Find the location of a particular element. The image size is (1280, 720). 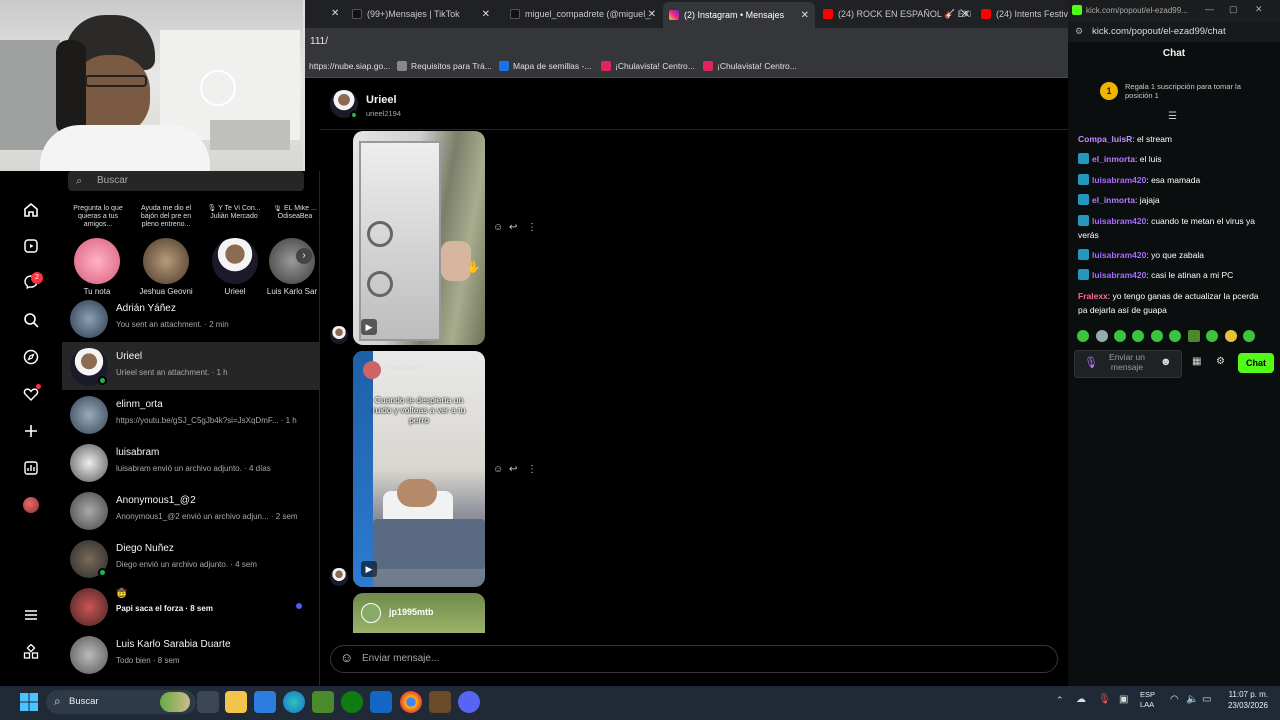

story-item: Jeshua Geovni is located at coordinates (166, 267).